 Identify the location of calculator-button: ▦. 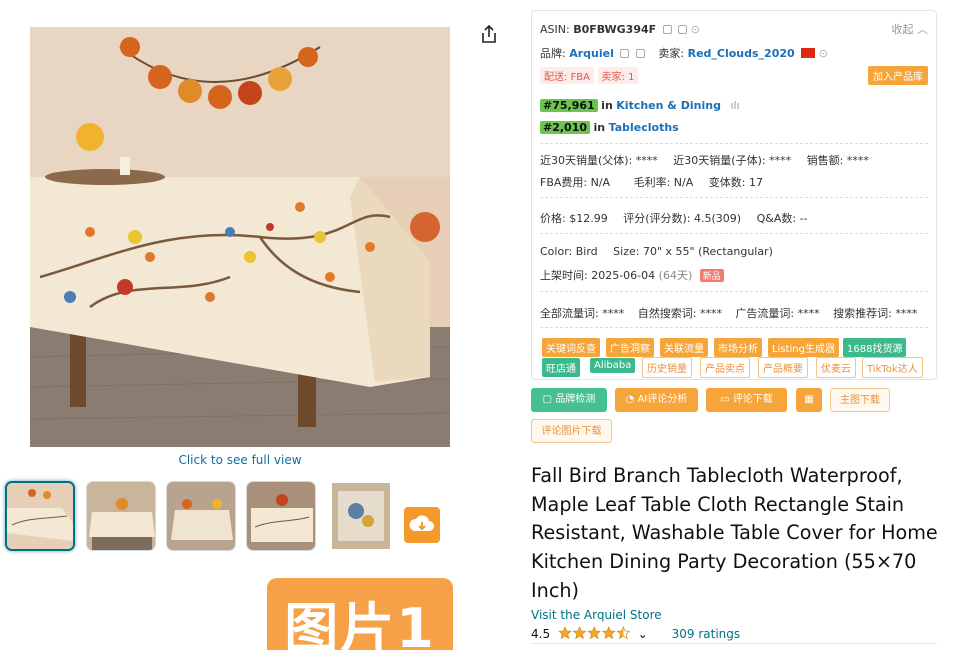
(809, 400).